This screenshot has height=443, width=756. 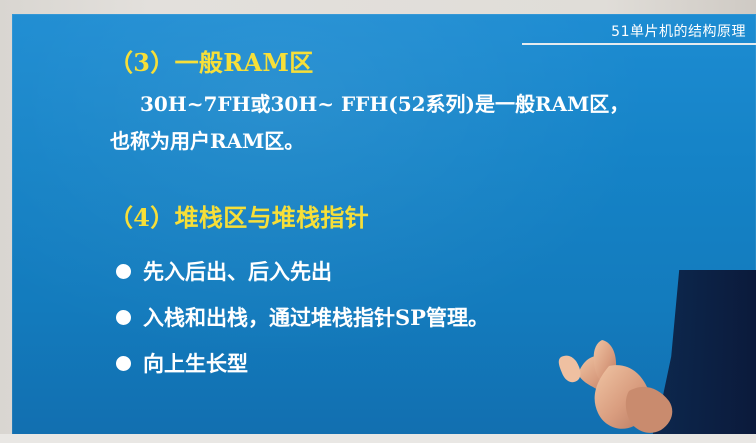 What do you see at coordinates (639, 44) in the screenshot?
I see `header-divider` at bounding box center [639, 44].